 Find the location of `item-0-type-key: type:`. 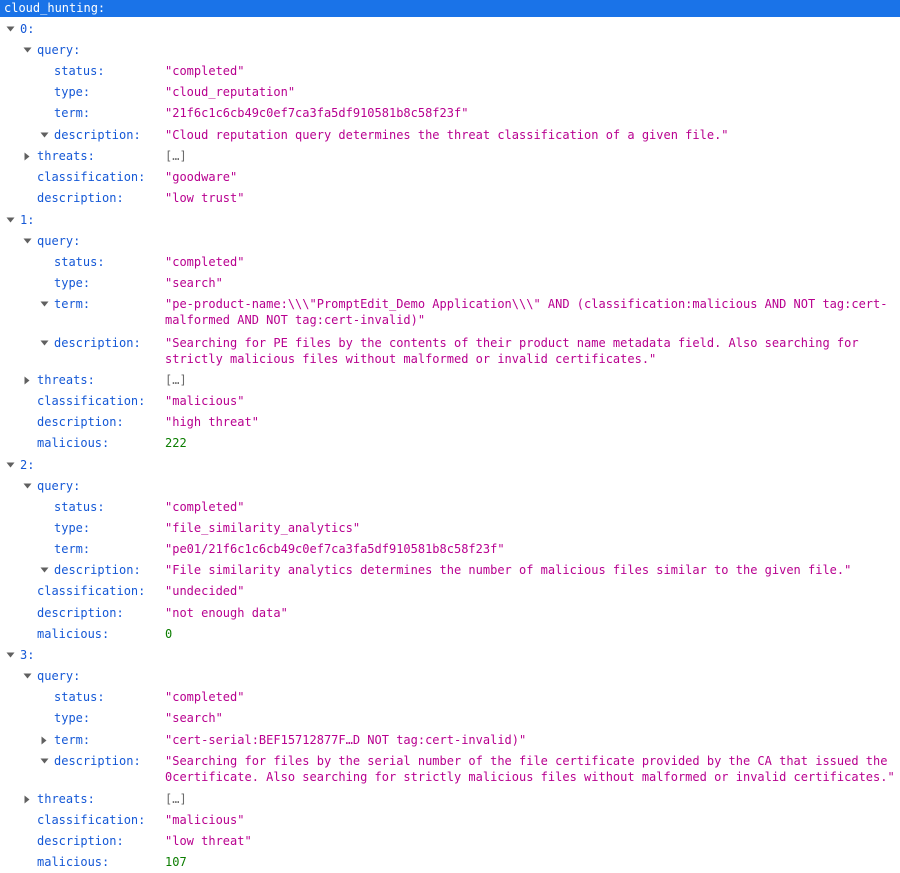

item-0-type-key: type: is located at coordinates (72, 92).